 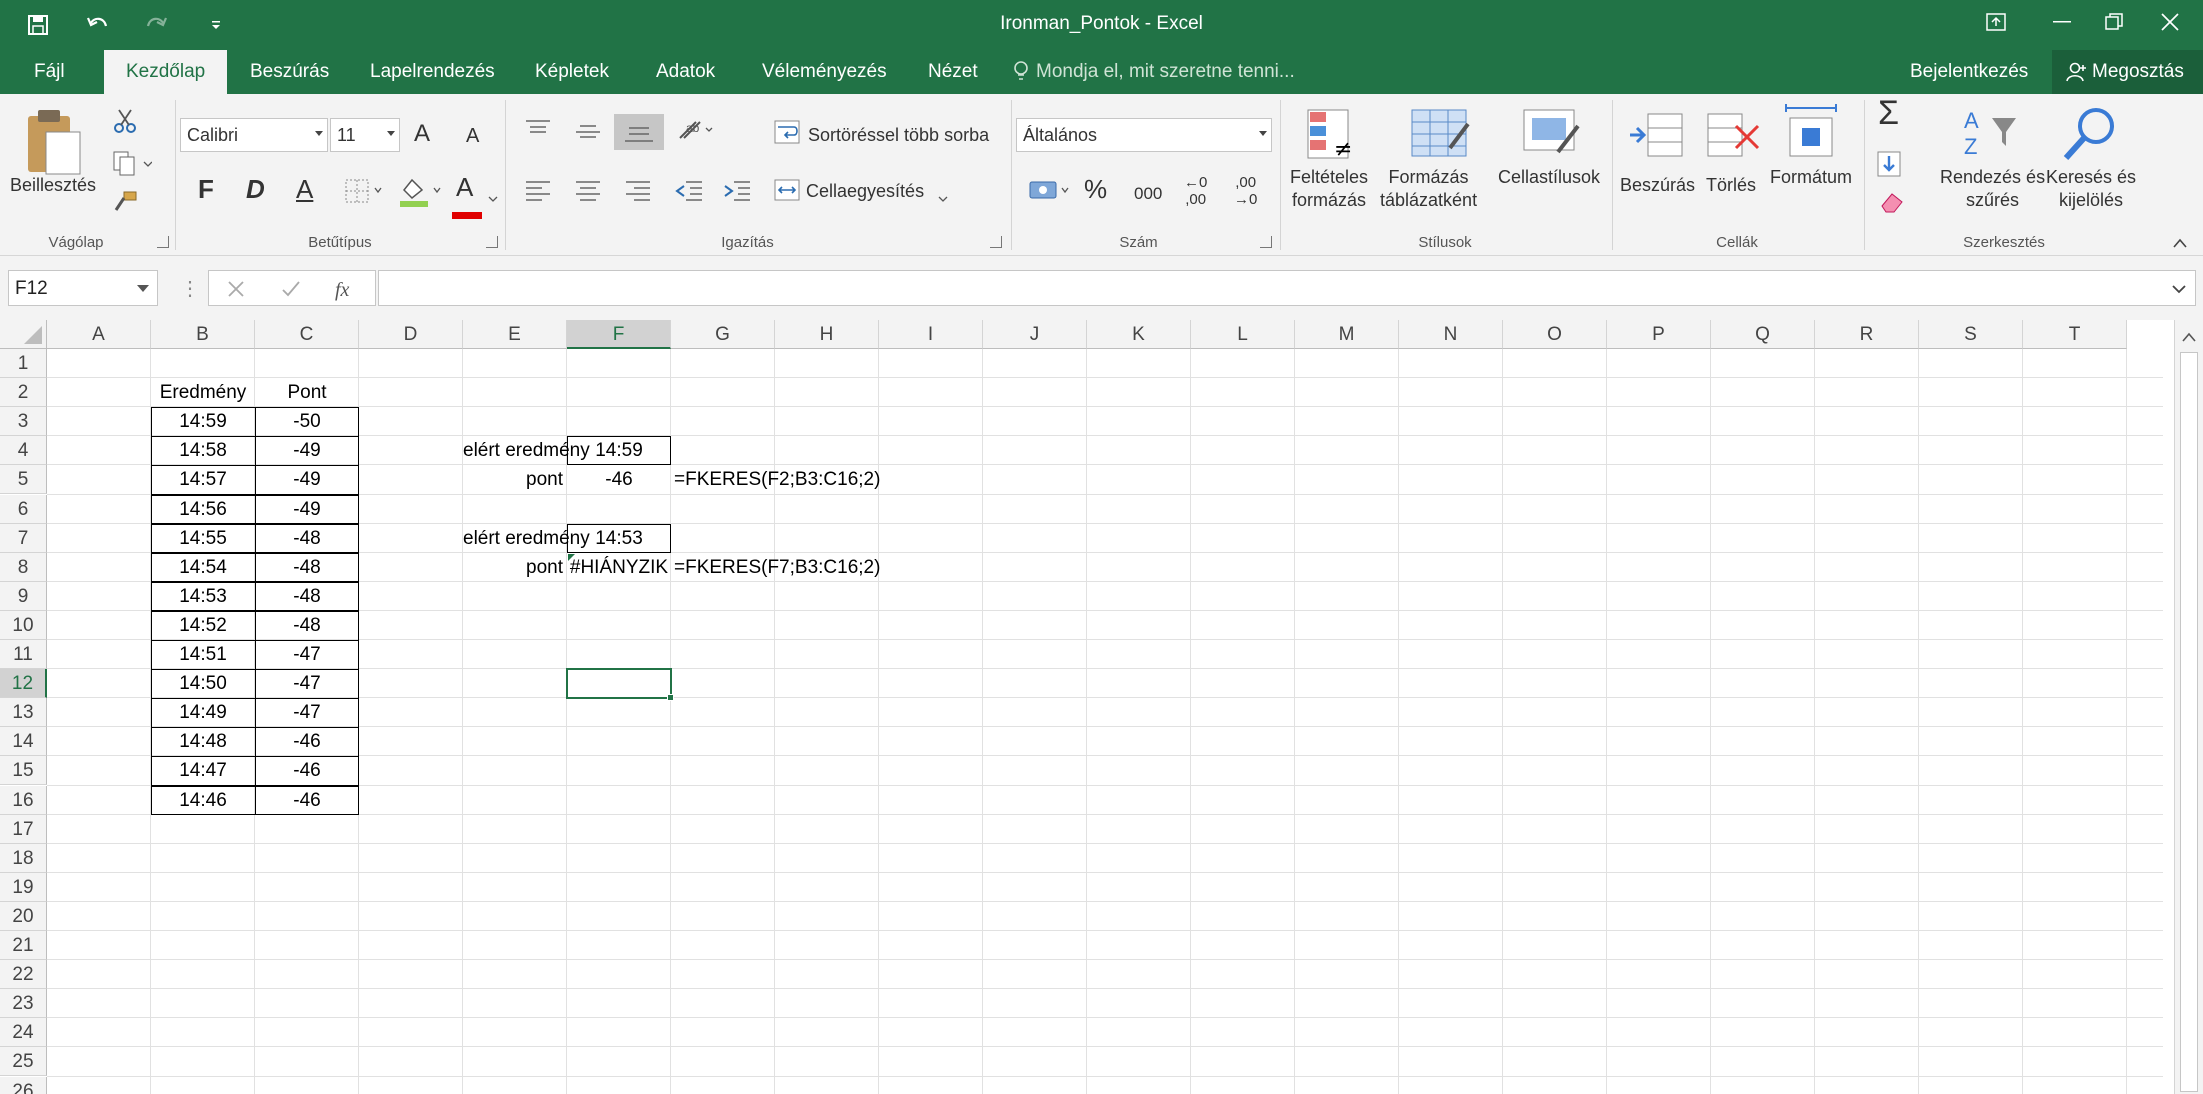 I want to click on percent-button: %, so click(x=1095, y=189).